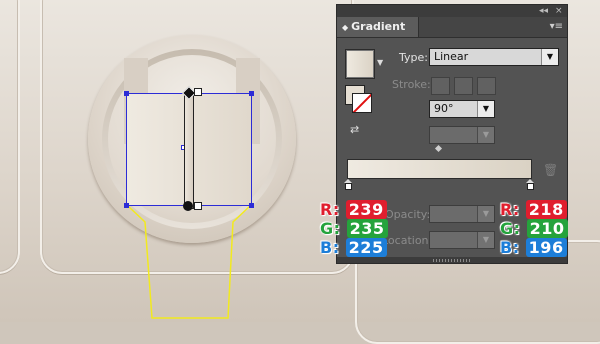 The height and width of the screenshot is (344, 600). I want to click on left-stop-rgb-readout: R: 239 G: 235 B: 225, so click(354, 228).